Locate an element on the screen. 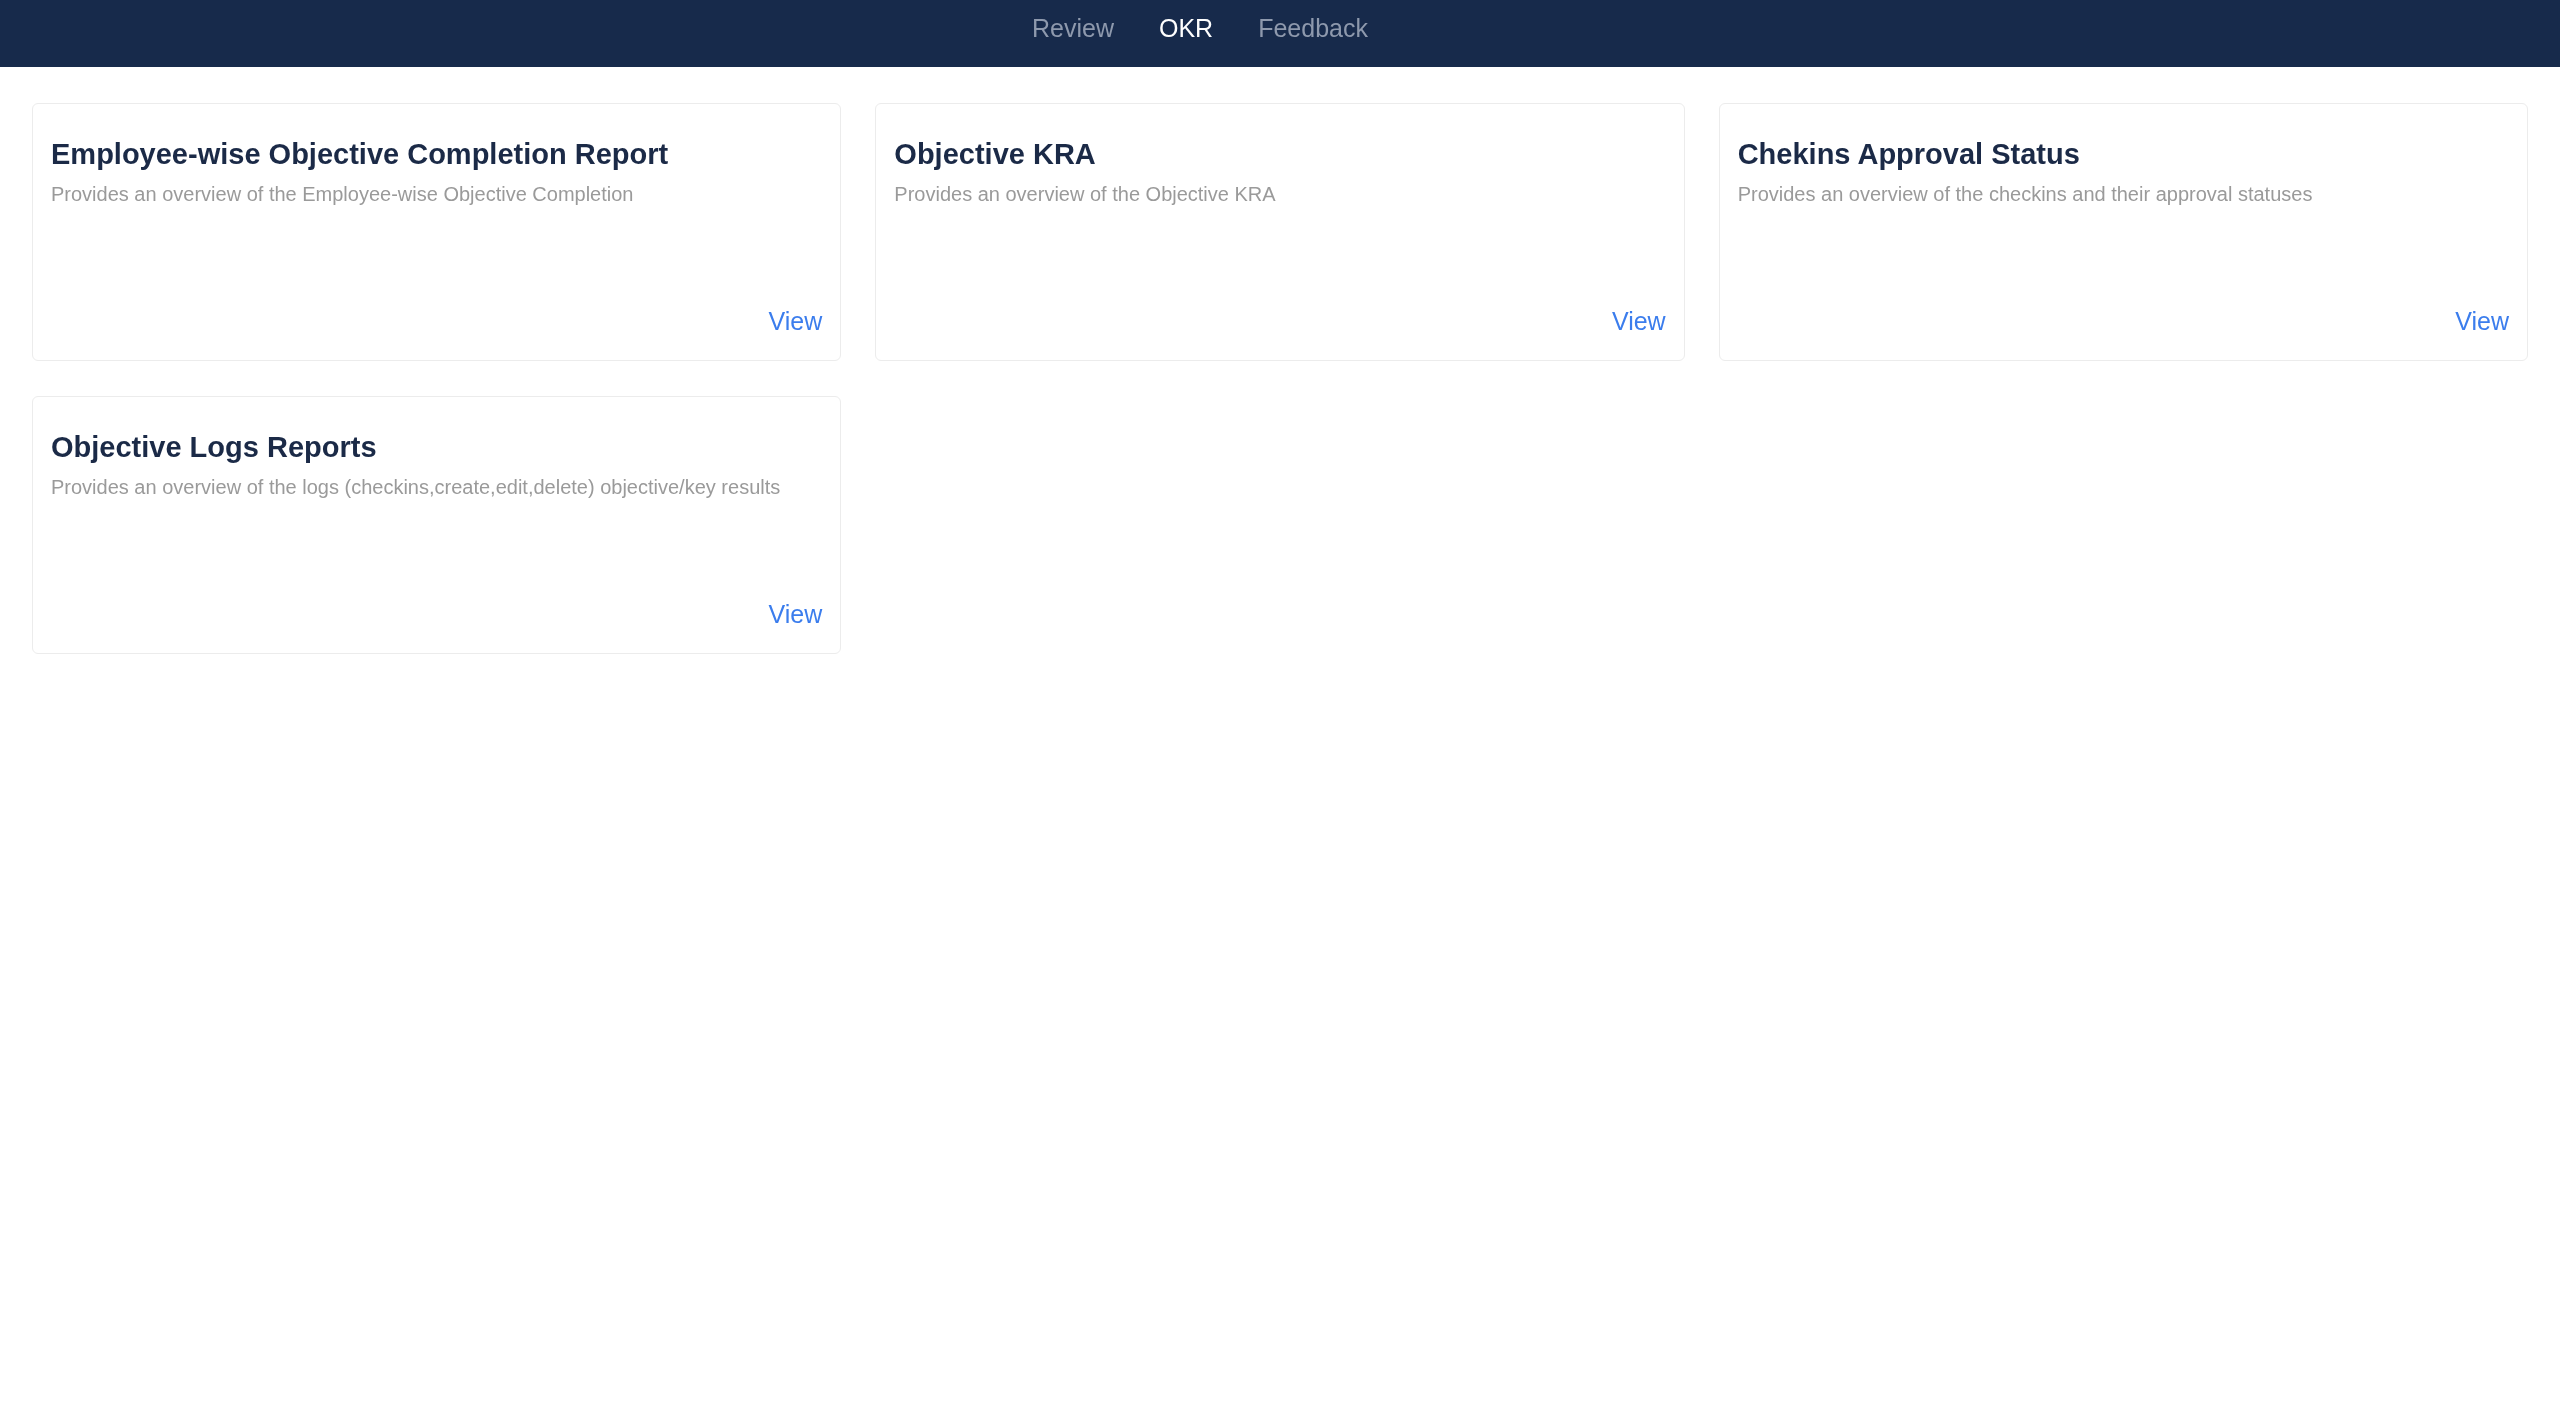 This screenshot has width=2560, height=1428. card-title: Objective KRA is located at coordinates (995, 154).